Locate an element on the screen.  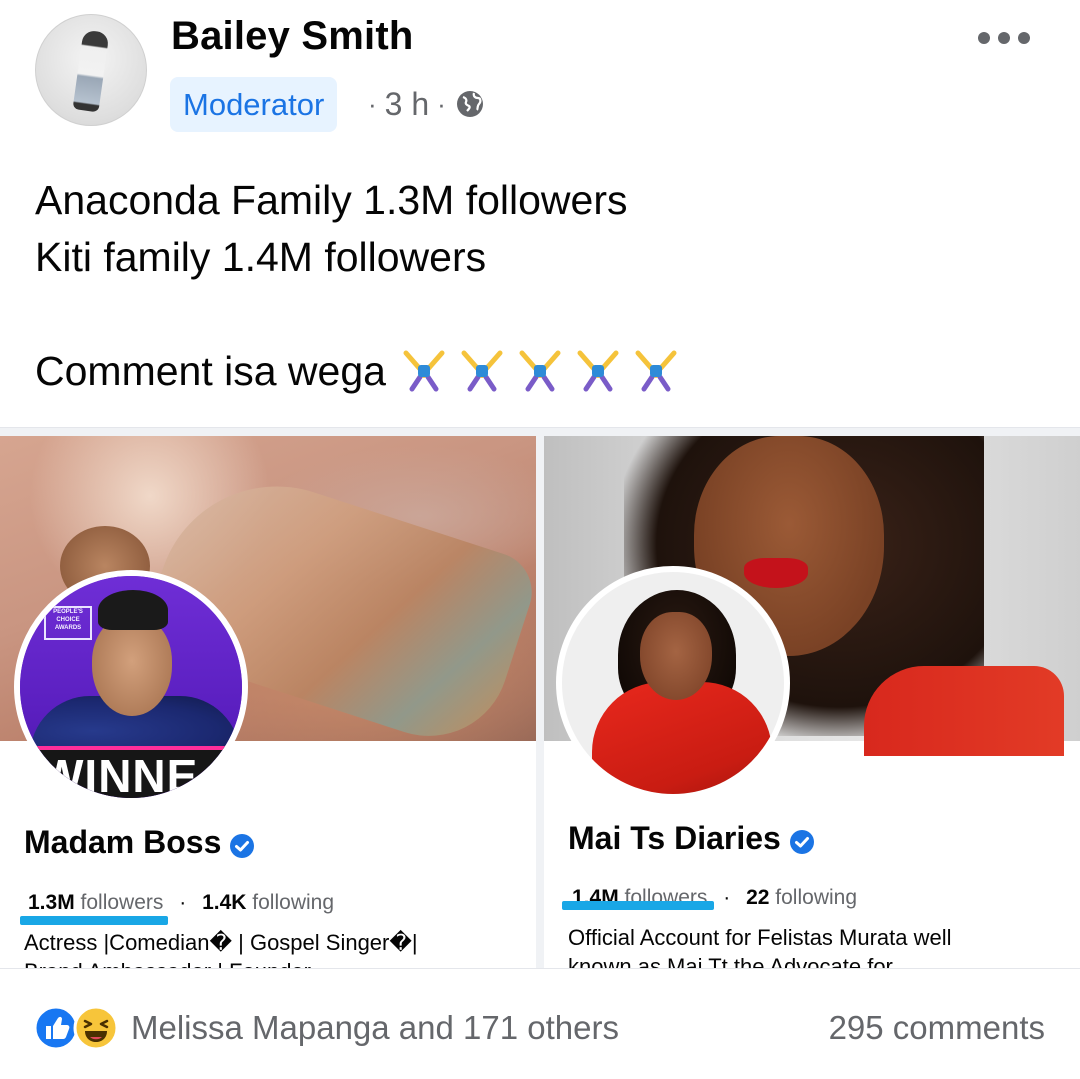
bio-line: known as Mai Tt the Advocate for is located at coordinates (730, 961).